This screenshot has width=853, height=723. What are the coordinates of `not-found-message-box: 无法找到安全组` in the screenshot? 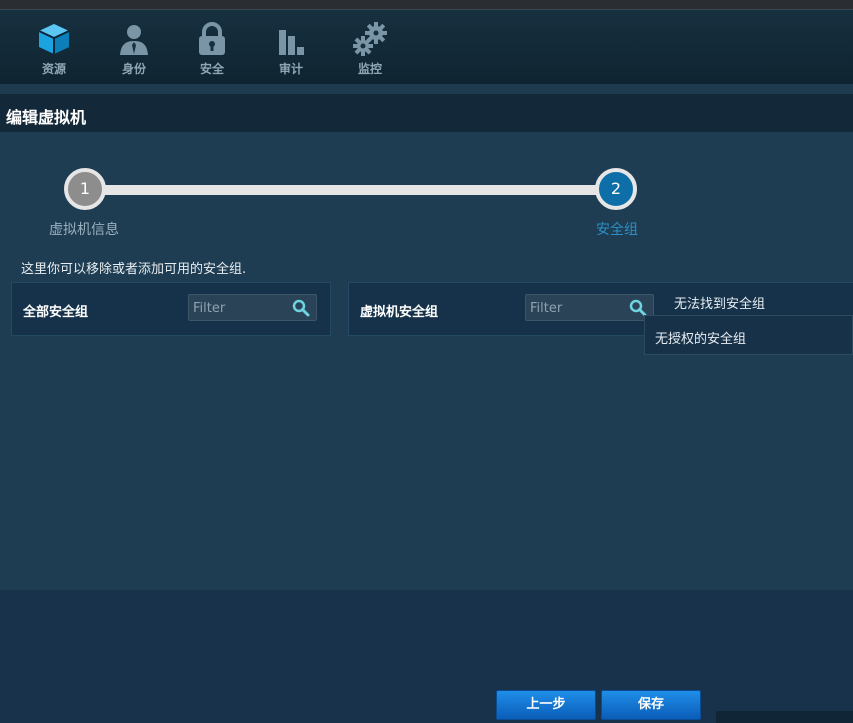 It's located at (758, 299).